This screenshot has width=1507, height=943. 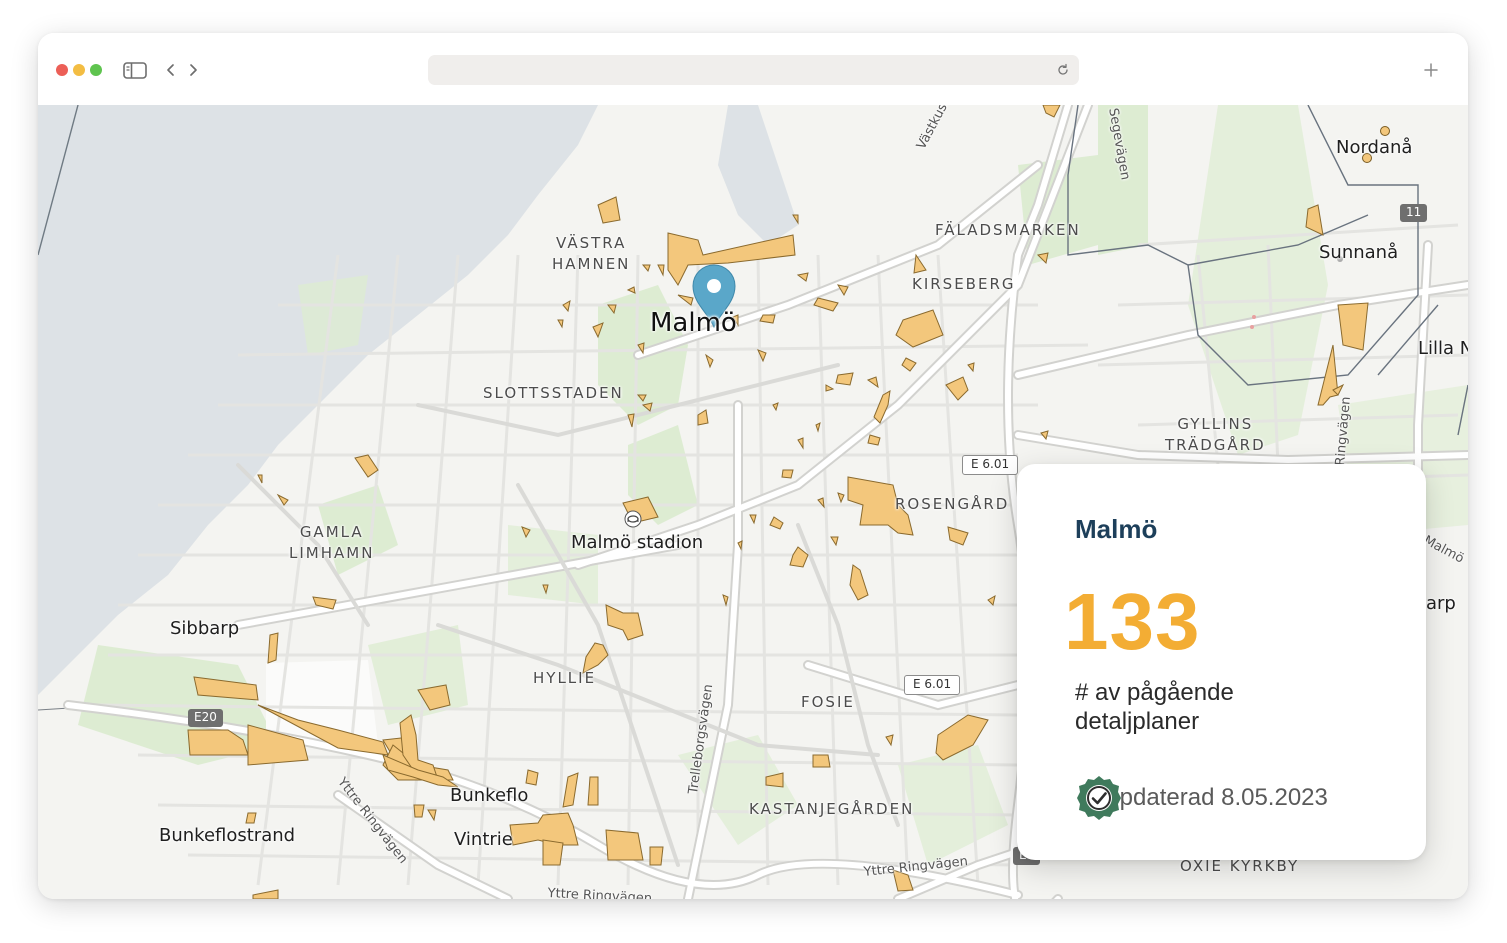 I want to click on road-shield-e601-north: E 6.01, so click(x=990, y=465).